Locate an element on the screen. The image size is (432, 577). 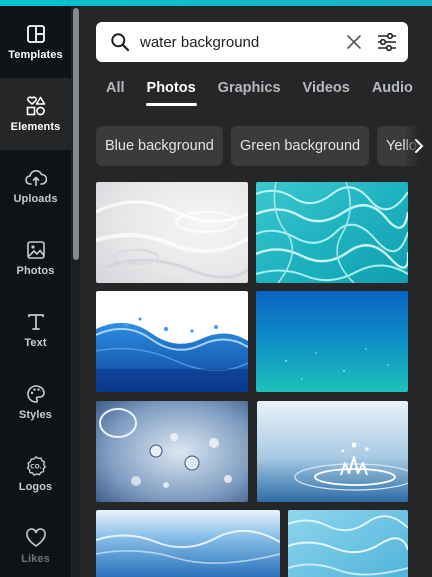
sidebar-item-styles: Styles is located at coordinates (35, 402).